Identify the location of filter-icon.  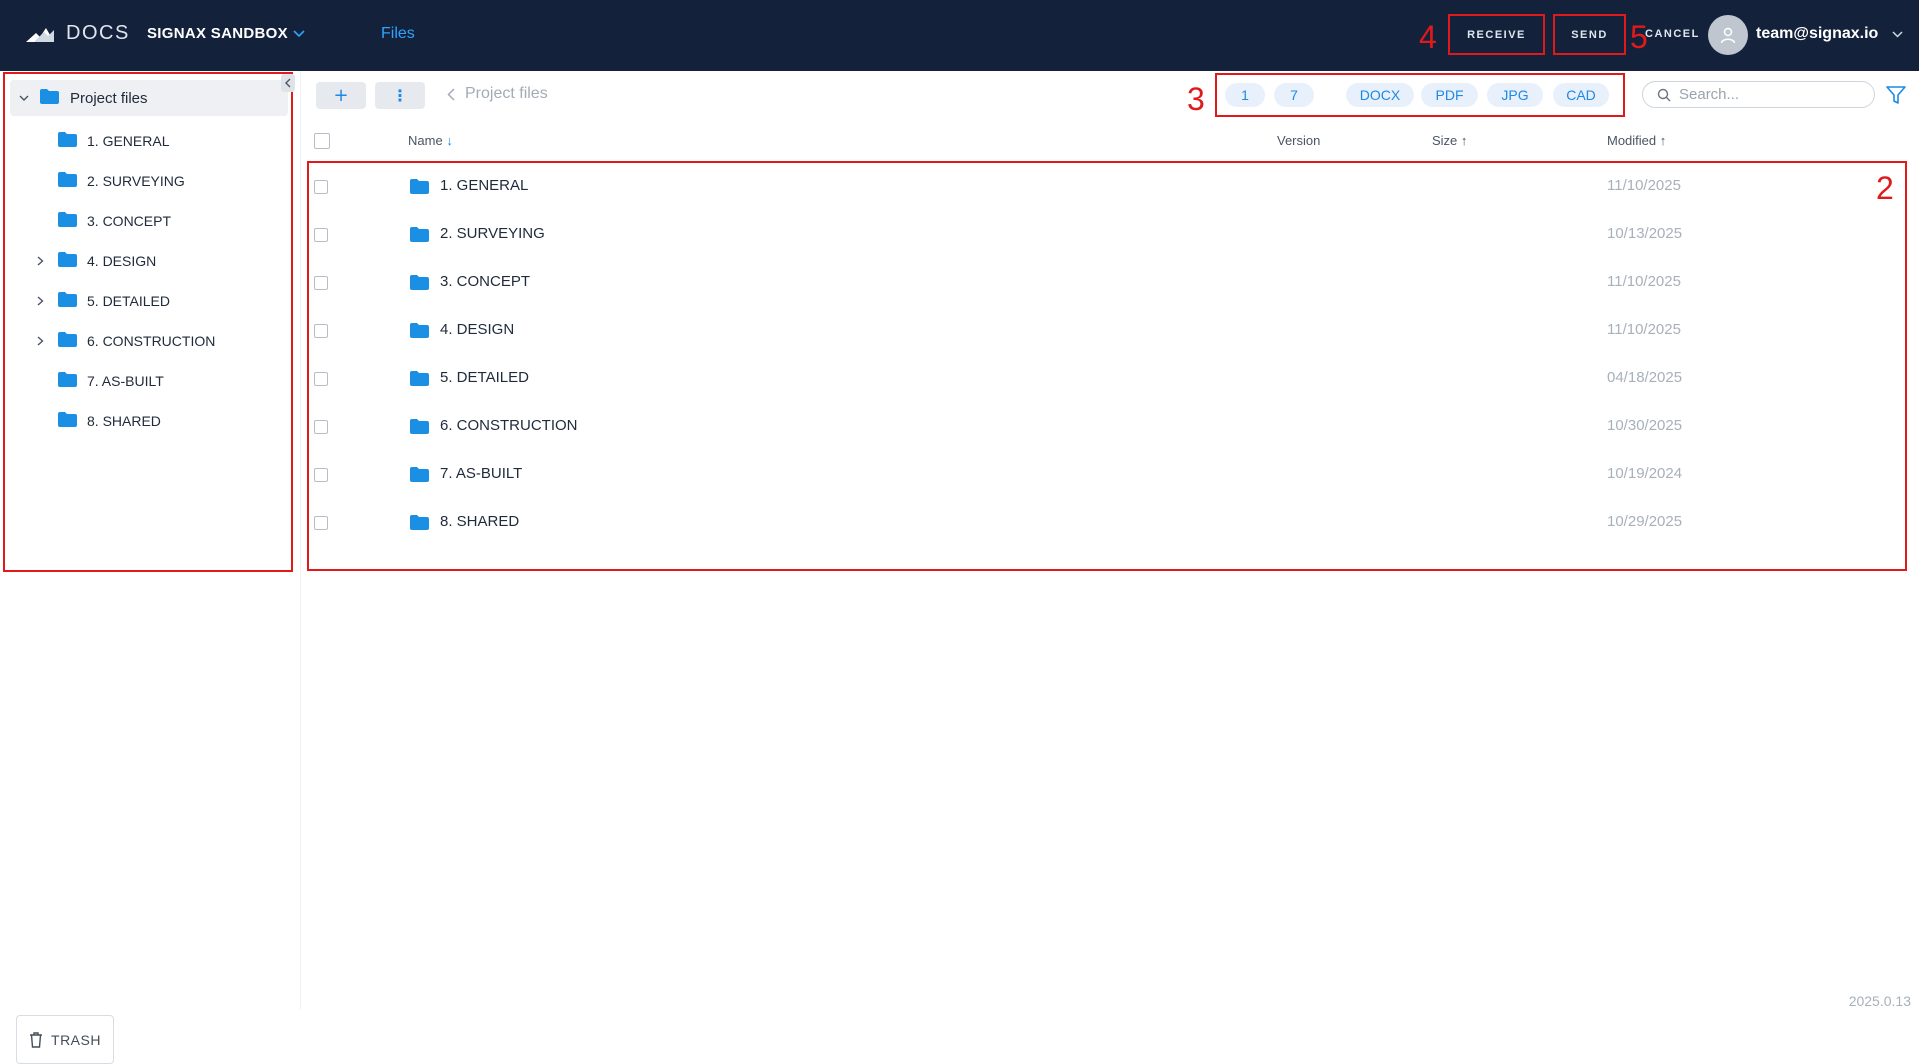
(1896, 95).